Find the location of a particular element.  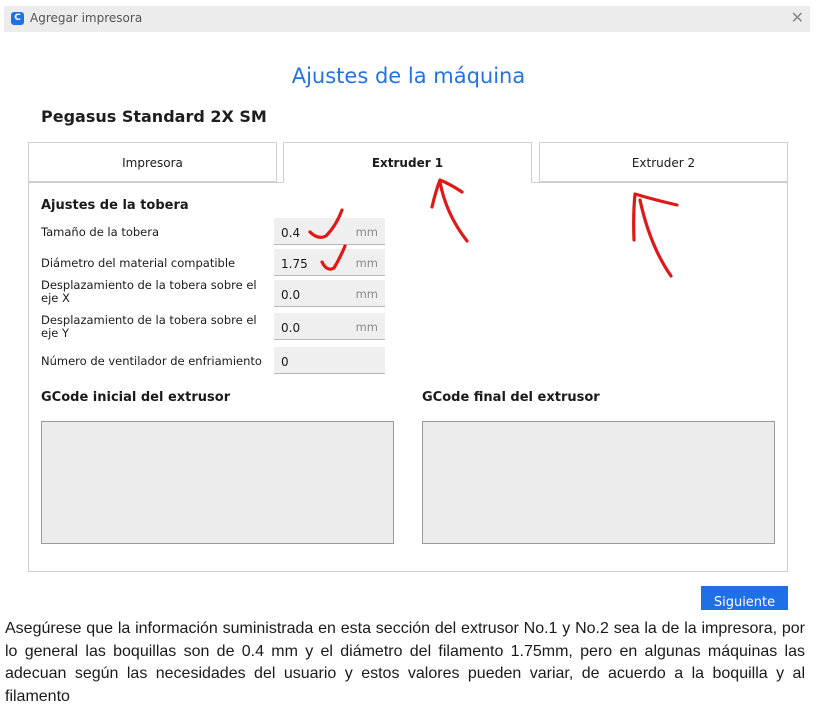

nozzle-settings-title: Ajustes de la tobera is located at coordinates (115, 205).